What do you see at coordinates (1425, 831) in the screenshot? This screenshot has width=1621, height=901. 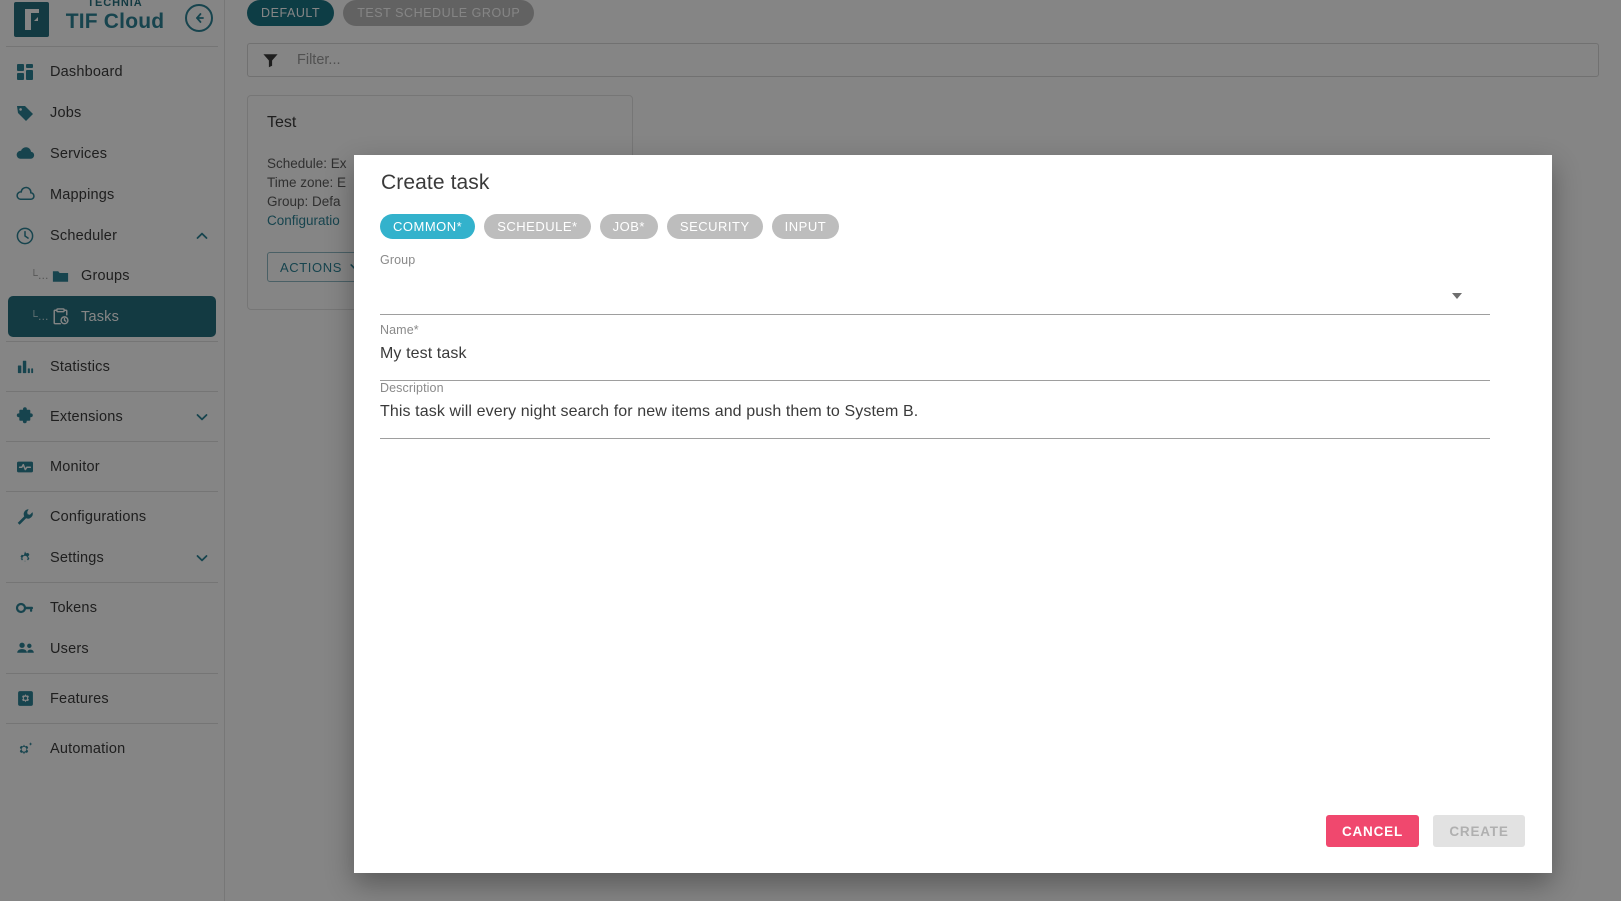 I see `dialog-footer: CANCEL CREATE` at bounding box center [1425, 831].